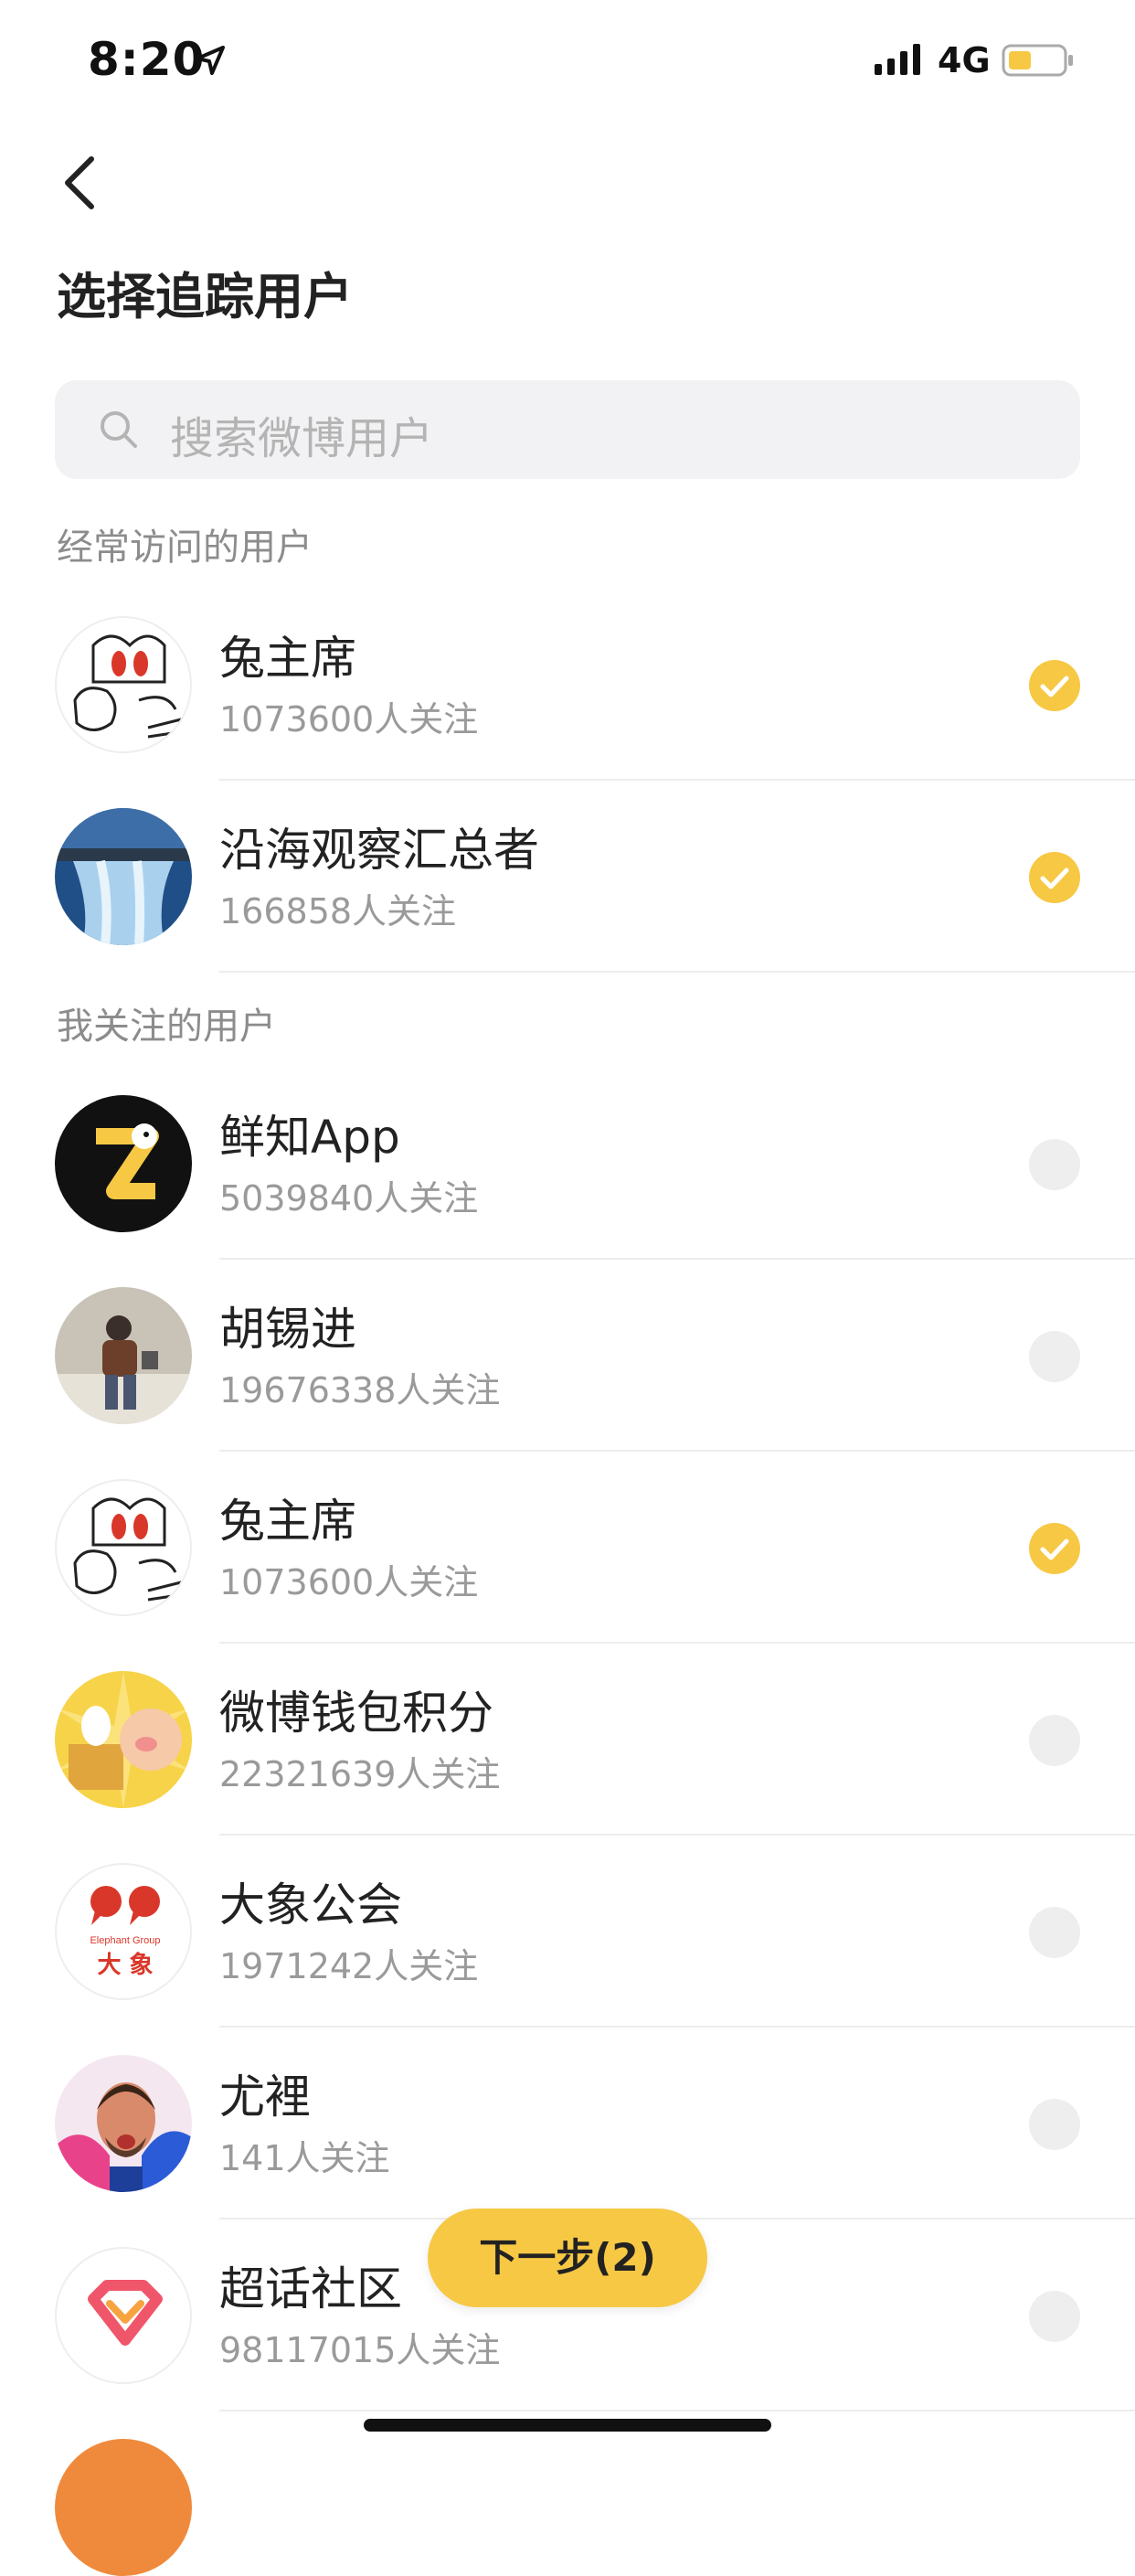 The height and width of the screenshot is (2576, 1135). What do you see at coordinates (567, 2425) in the screenshot?
I see `home-indicator` at bounding box center [567, 2425].